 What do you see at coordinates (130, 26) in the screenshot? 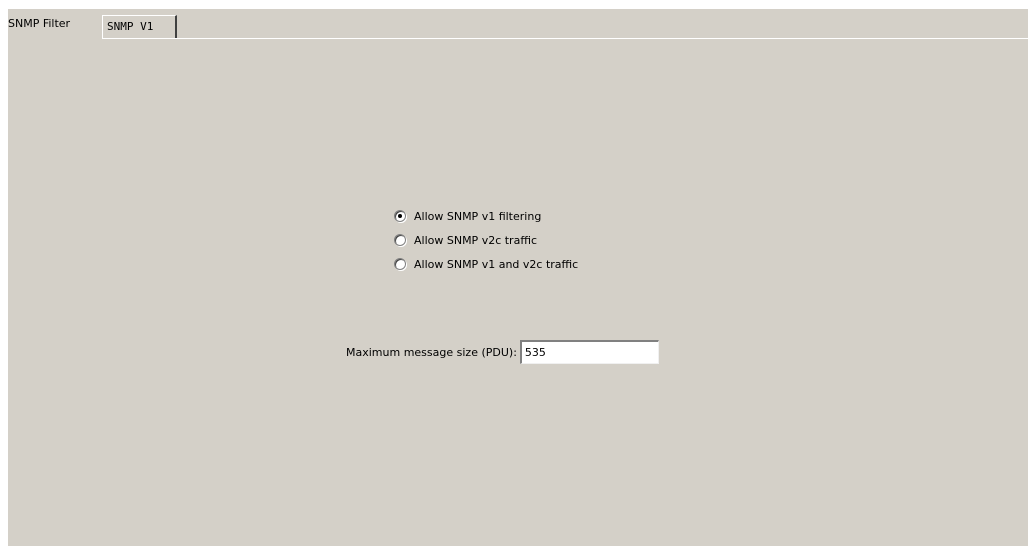
I see `tab-snmp-v1-label: SNMP V1` at bounding box center [130, 26].